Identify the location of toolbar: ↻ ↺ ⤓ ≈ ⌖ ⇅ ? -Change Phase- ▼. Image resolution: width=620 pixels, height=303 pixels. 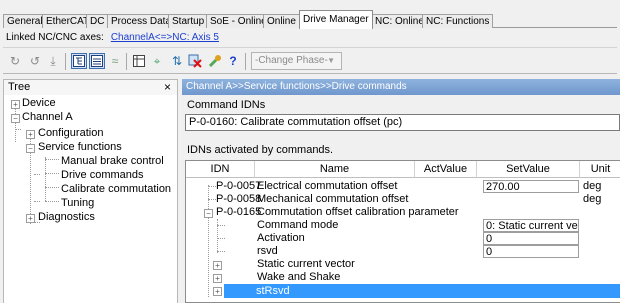
(310, 60).